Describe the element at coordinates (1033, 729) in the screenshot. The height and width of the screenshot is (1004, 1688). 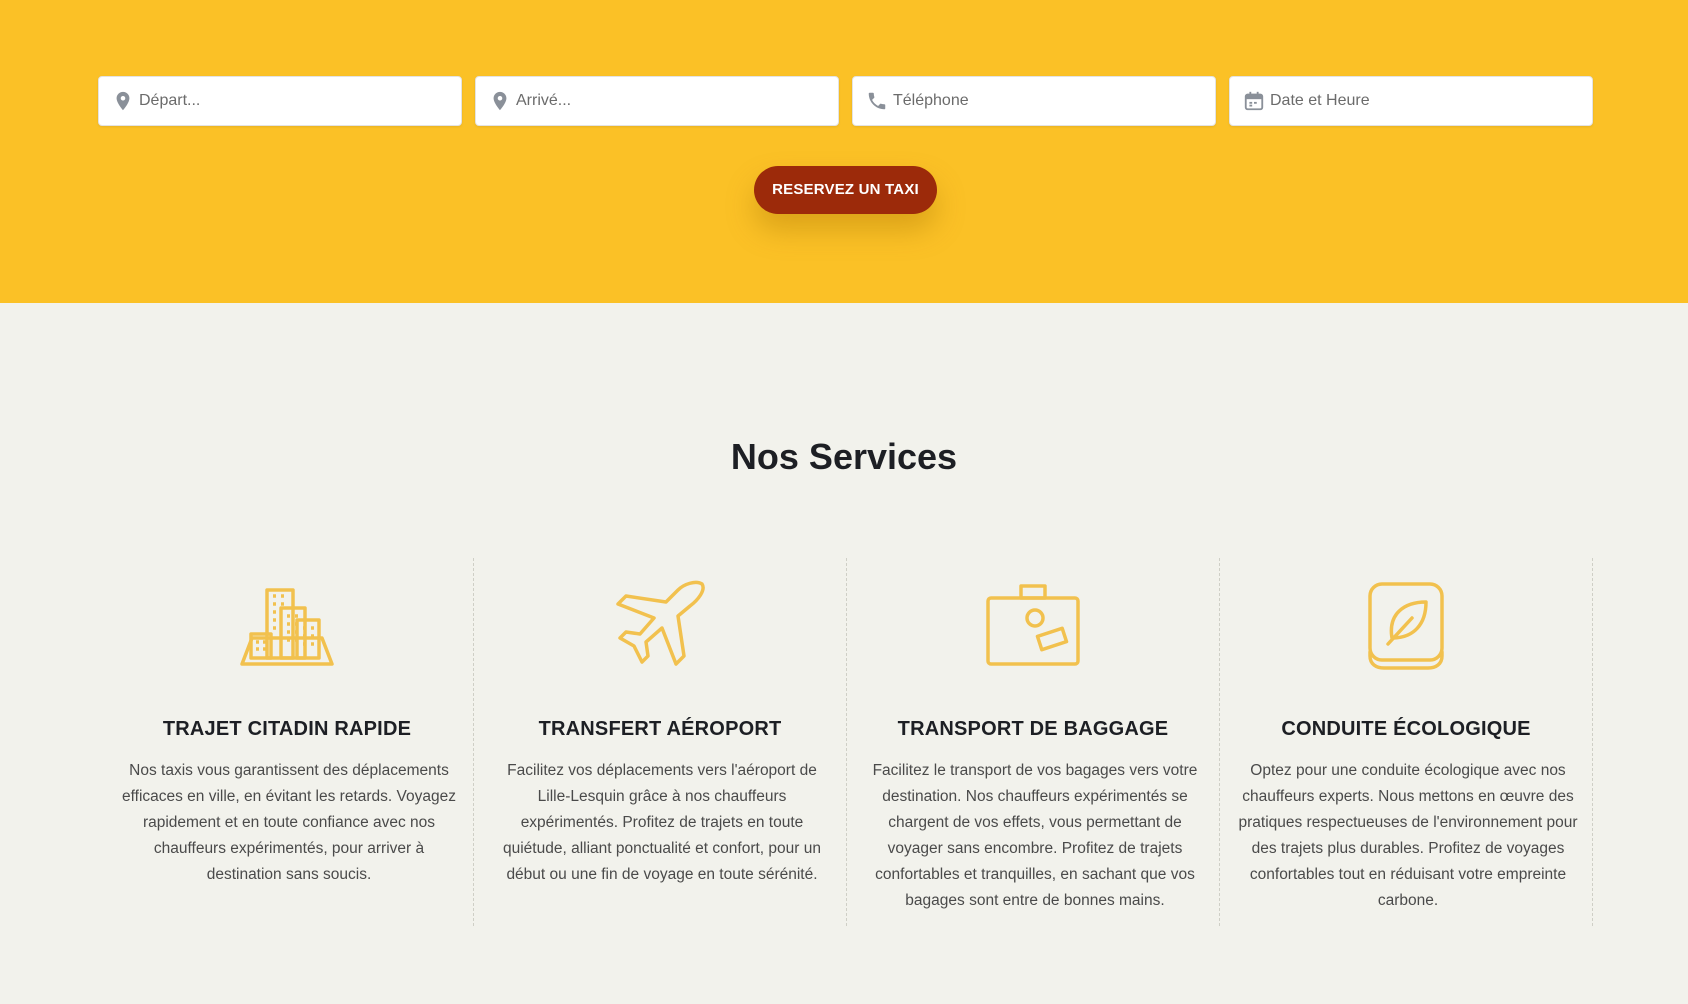
I see `service-title: TRANSPORT DE BAGGAGE` at that location.